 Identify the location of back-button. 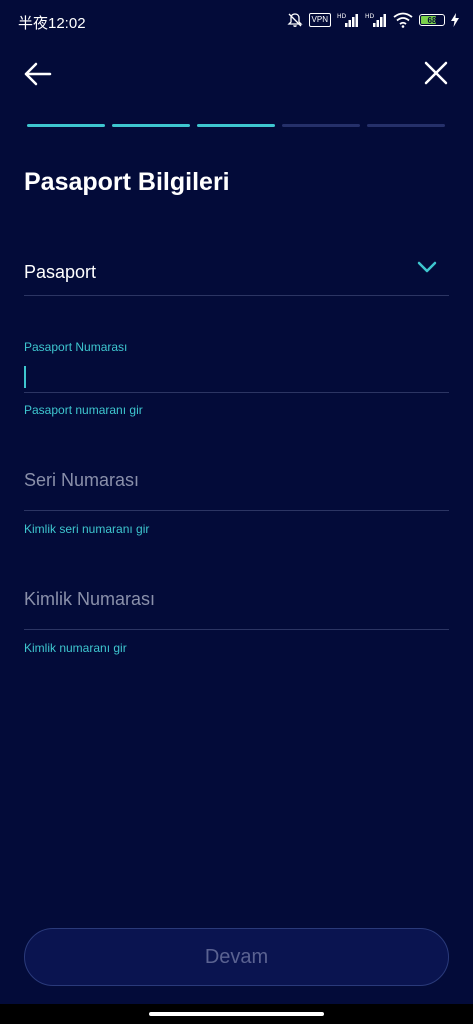
(38, 74).